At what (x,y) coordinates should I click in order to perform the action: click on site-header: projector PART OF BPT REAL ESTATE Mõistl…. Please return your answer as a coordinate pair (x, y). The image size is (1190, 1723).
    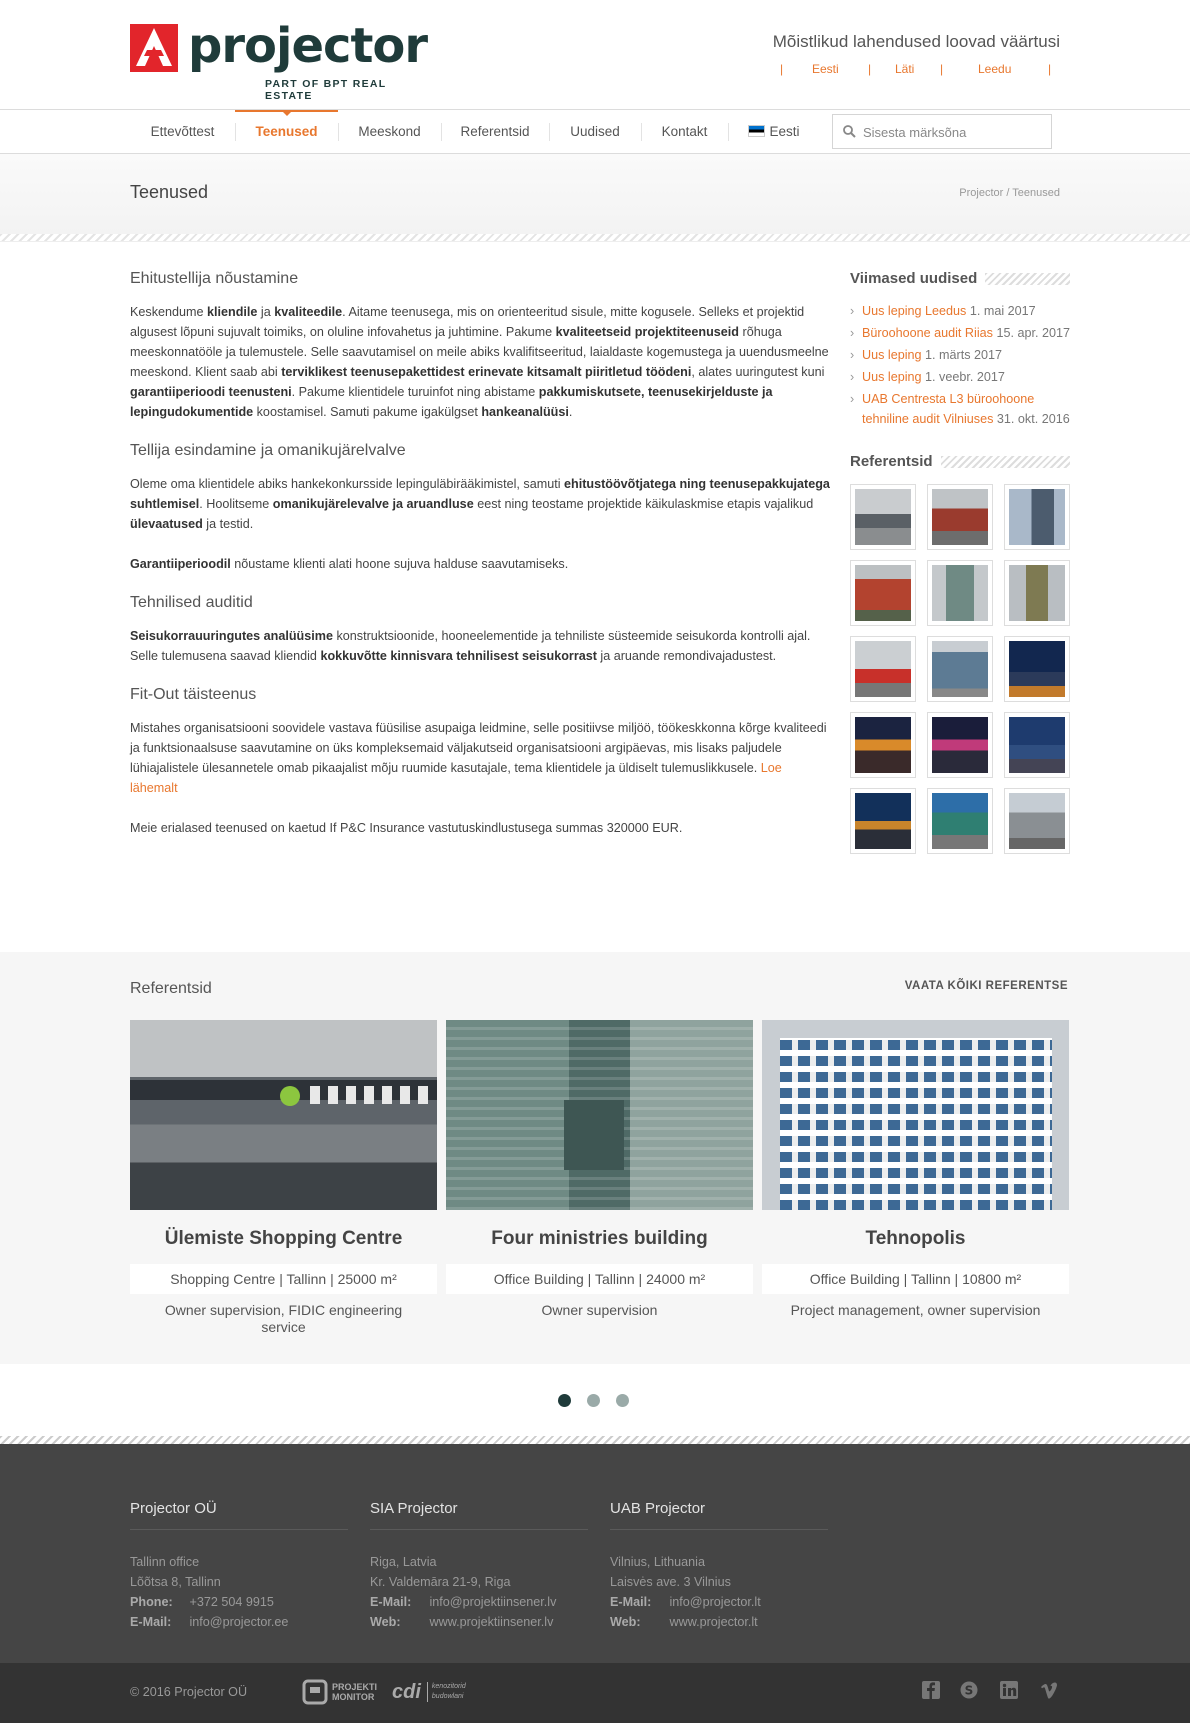
    Looking at the image, I should click on (595, 55).